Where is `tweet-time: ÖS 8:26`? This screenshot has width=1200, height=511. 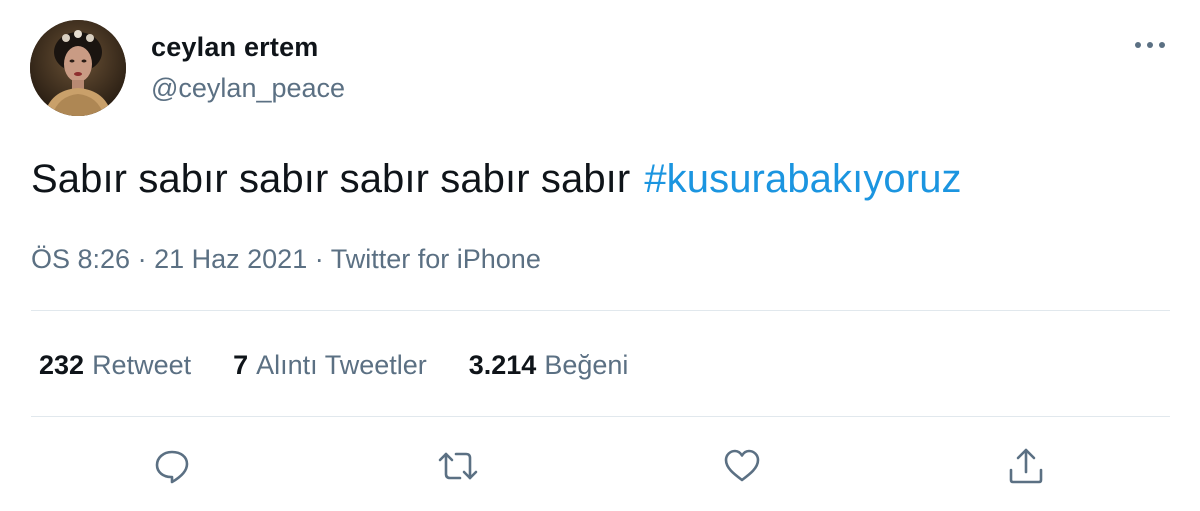 tweet-time: ÖS 8:26 is located at coordinates (80, 259).